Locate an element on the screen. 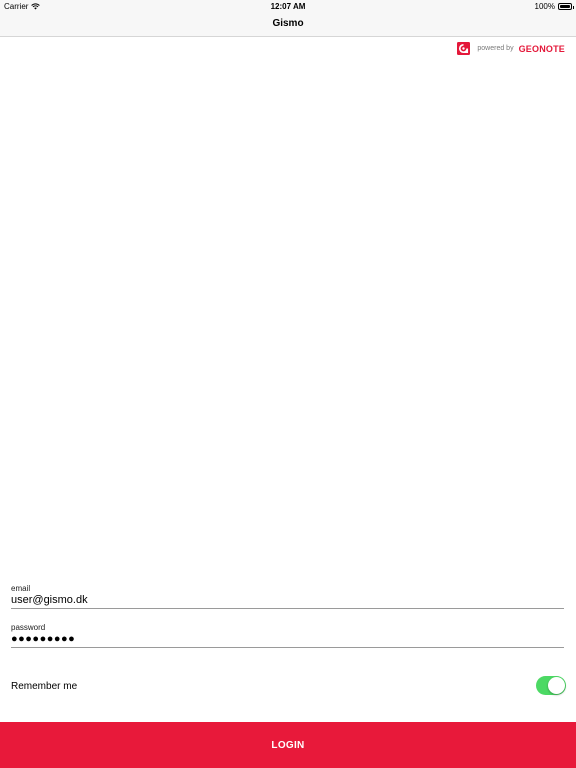 The height and width of the screenshot is (768, 576). status-bar: Carrier 12:07 AM 100% is located at coordinates (288, 6).